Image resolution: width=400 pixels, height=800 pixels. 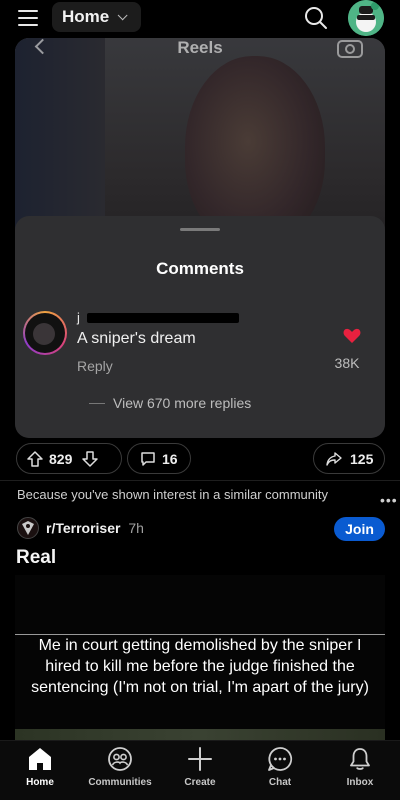 What do you see at coordinates (347, 363) in the screenshot?
I see `comment-like-count: 38K` at bounding box center [347, 363].